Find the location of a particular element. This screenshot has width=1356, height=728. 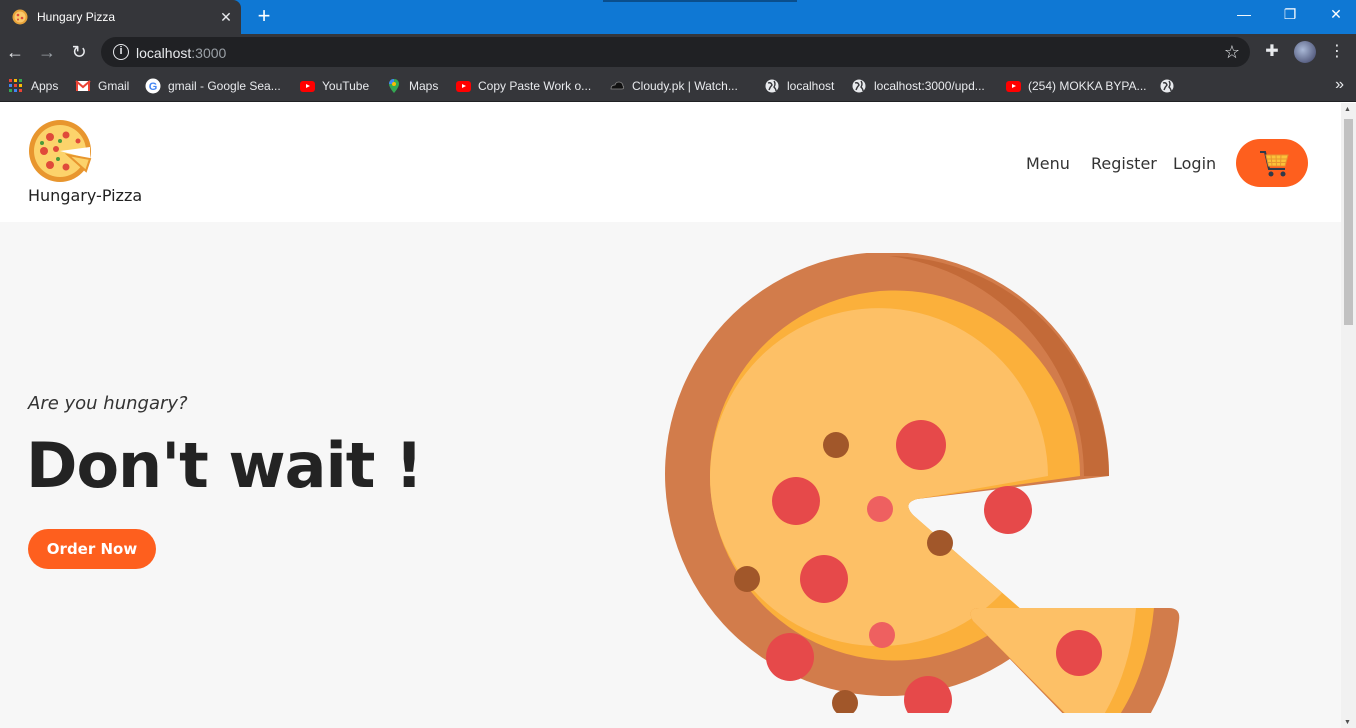

pizza-favicon-icon is located at coordinates (20, 17).